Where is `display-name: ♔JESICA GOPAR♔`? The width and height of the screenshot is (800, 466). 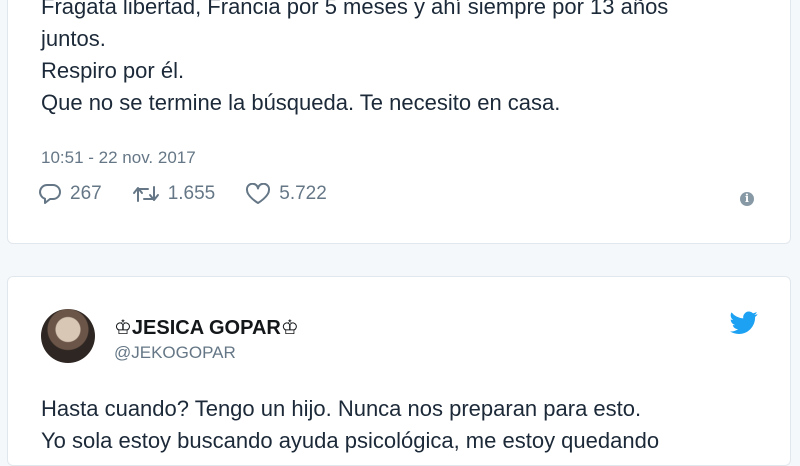 display-name: ♔JESICA GOPAR♔ is located at coordinates (206, 327).